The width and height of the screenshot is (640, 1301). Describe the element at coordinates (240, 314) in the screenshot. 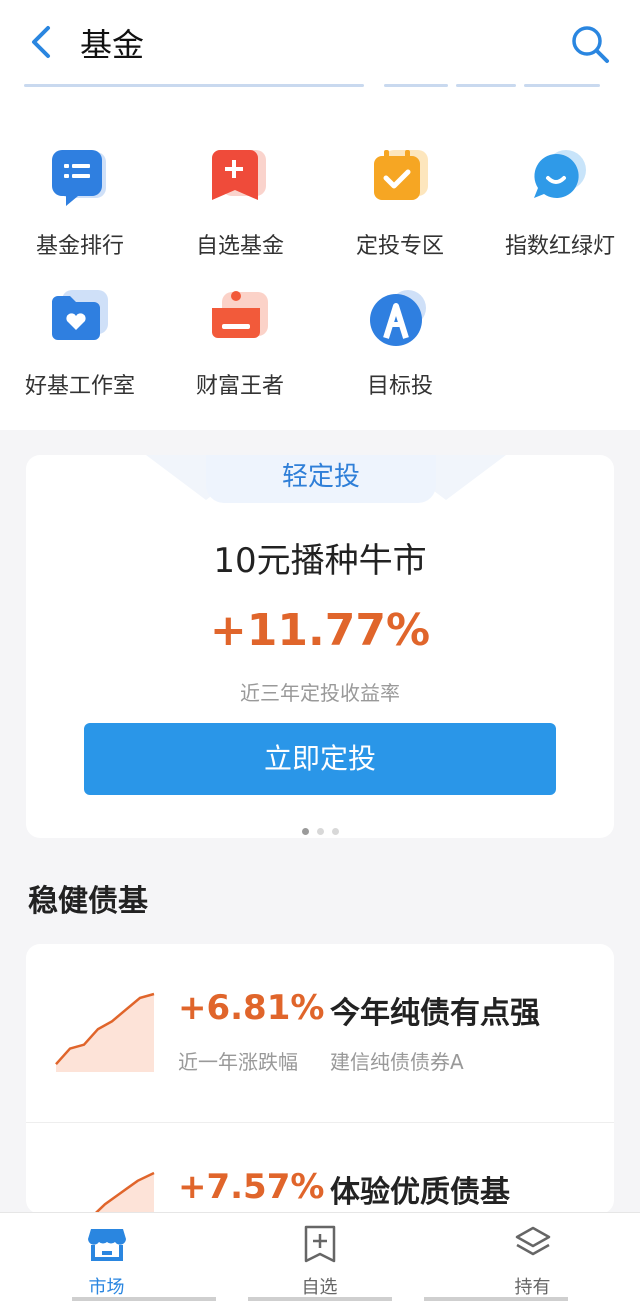

I see `crown-icon` at that location.